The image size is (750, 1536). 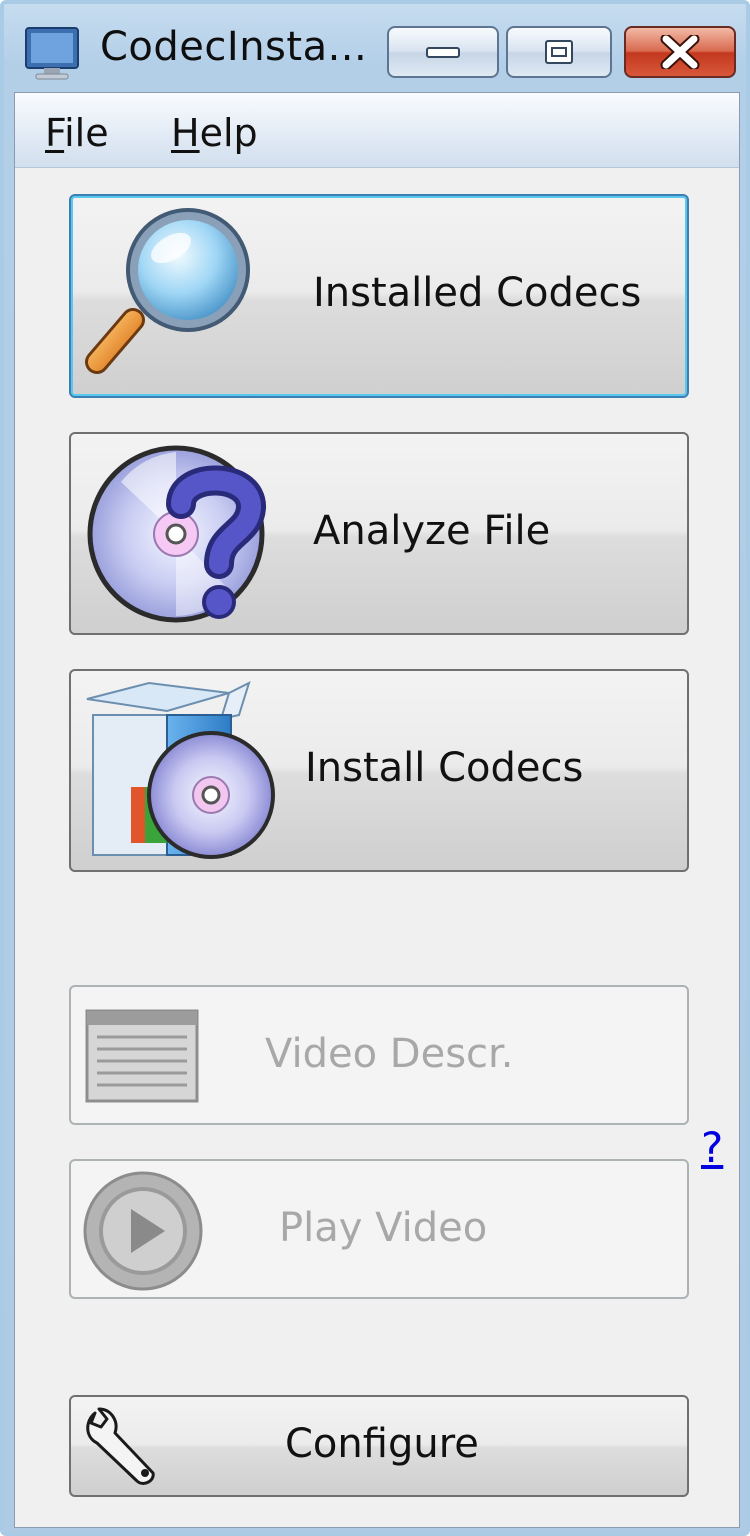 I want to click on close-button, so click(x=680, y=52).